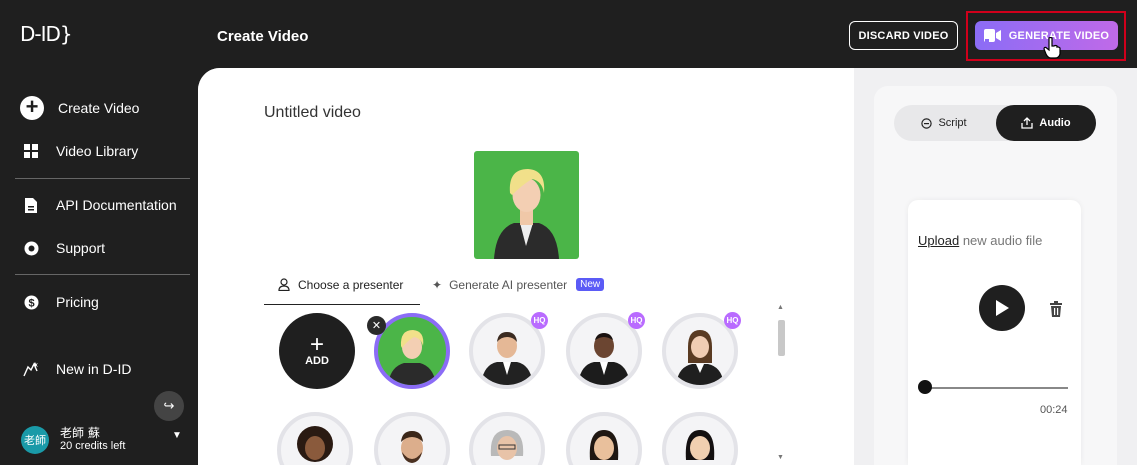 The width and height of the screenshot is (1137, 465). I want to click on lifebuoy-icon, so click(31, 248).